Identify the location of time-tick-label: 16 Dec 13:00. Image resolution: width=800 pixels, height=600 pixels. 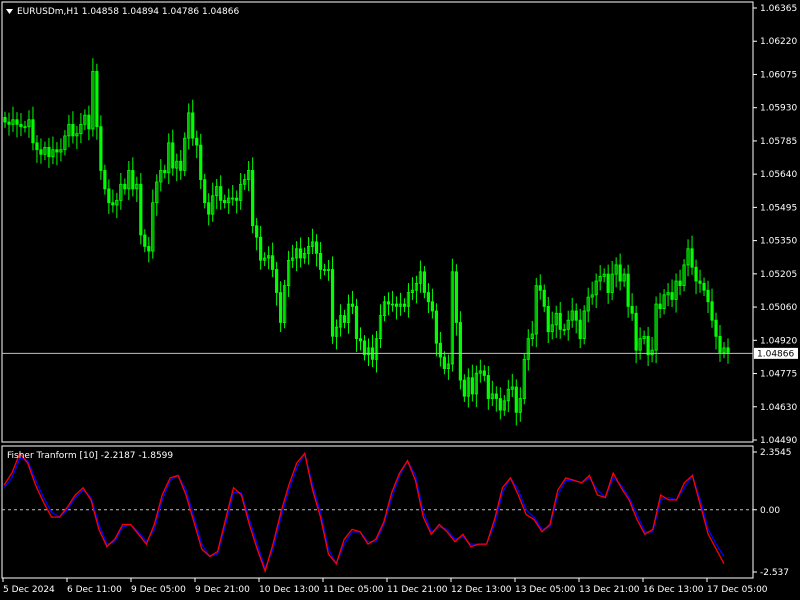
(673, 590).